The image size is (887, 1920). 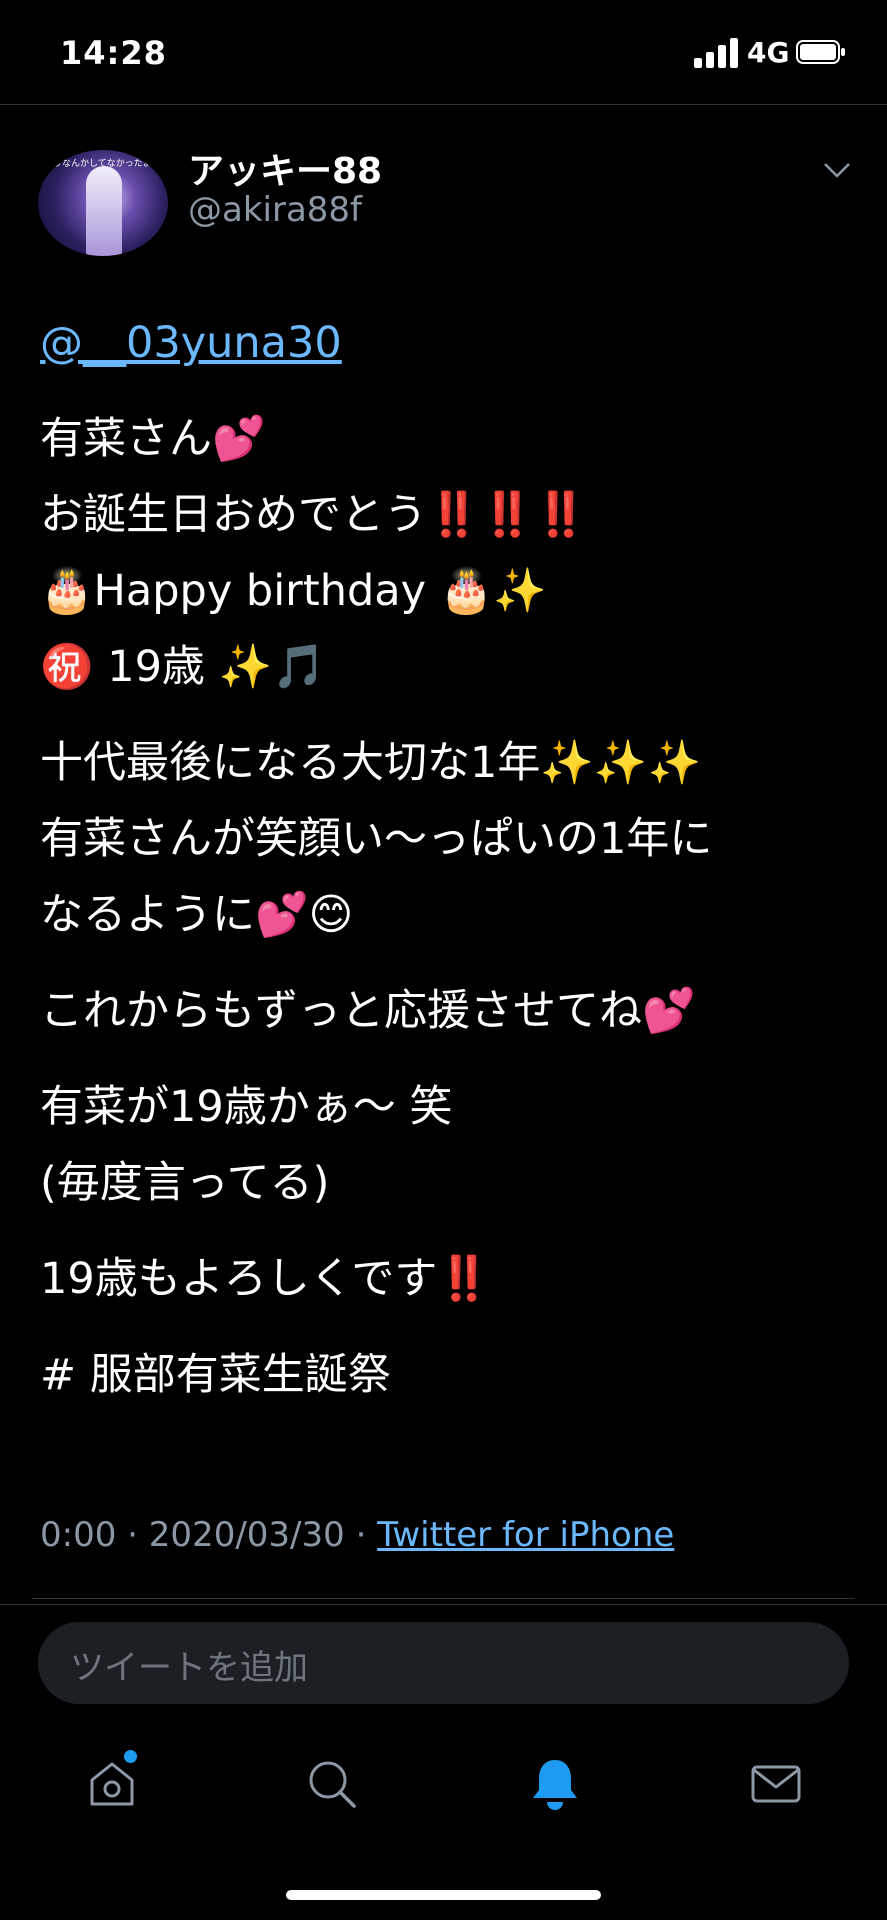 I want to click on signal-icon, so click(x=716, y=53).